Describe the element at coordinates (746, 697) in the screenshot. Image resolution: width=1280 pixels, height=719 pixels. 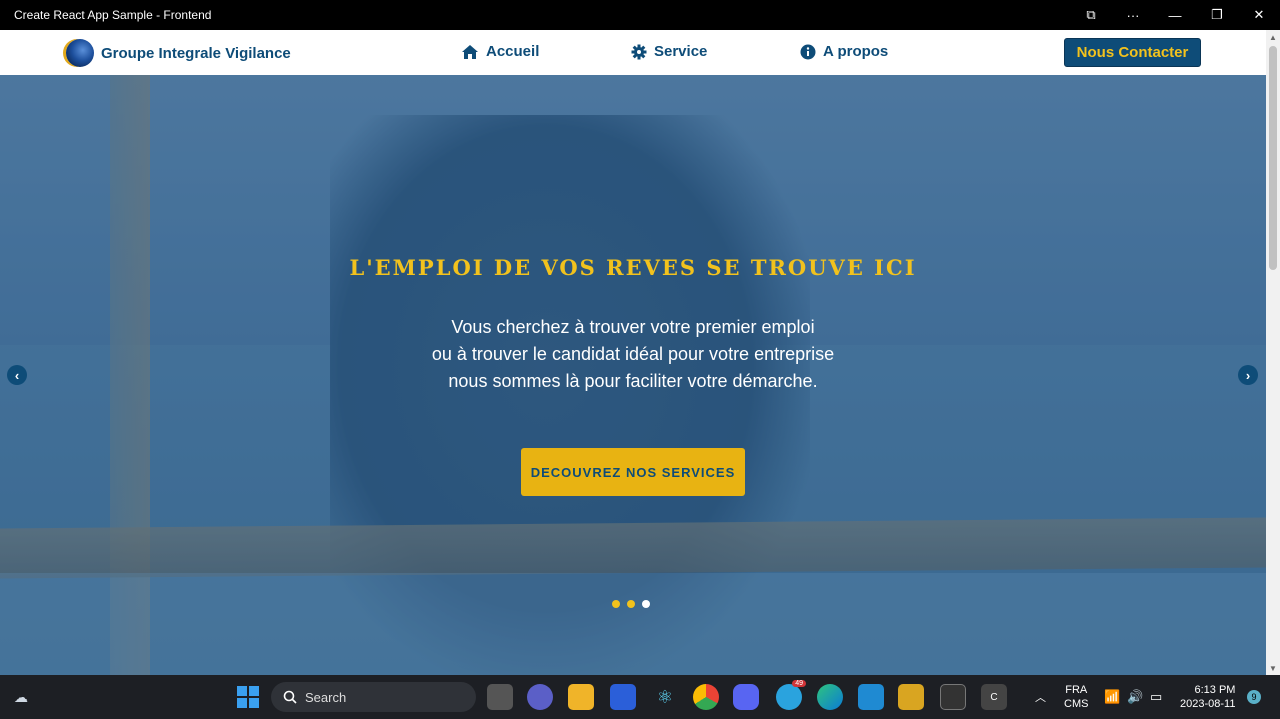
I see `discord-icon` at that location.